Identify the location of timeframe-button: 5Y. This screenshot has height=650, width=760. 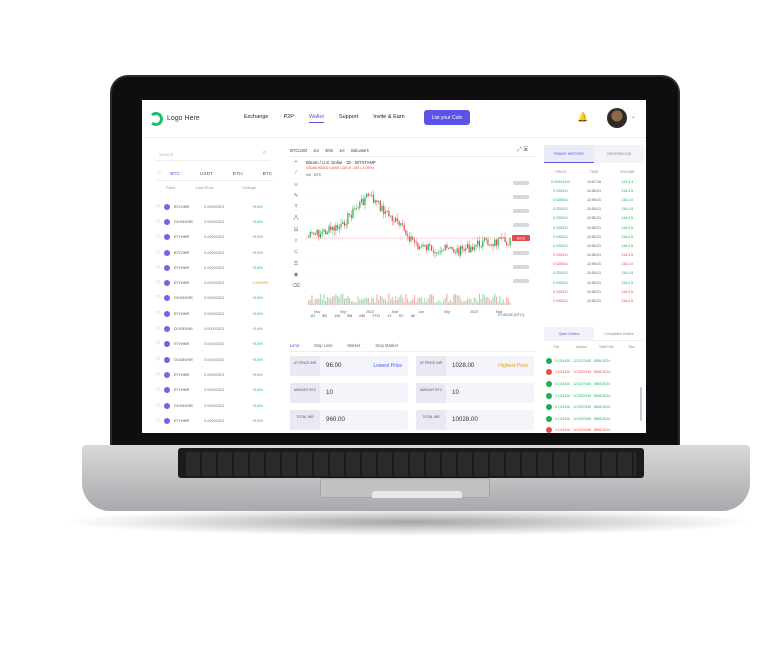
(401, 315).